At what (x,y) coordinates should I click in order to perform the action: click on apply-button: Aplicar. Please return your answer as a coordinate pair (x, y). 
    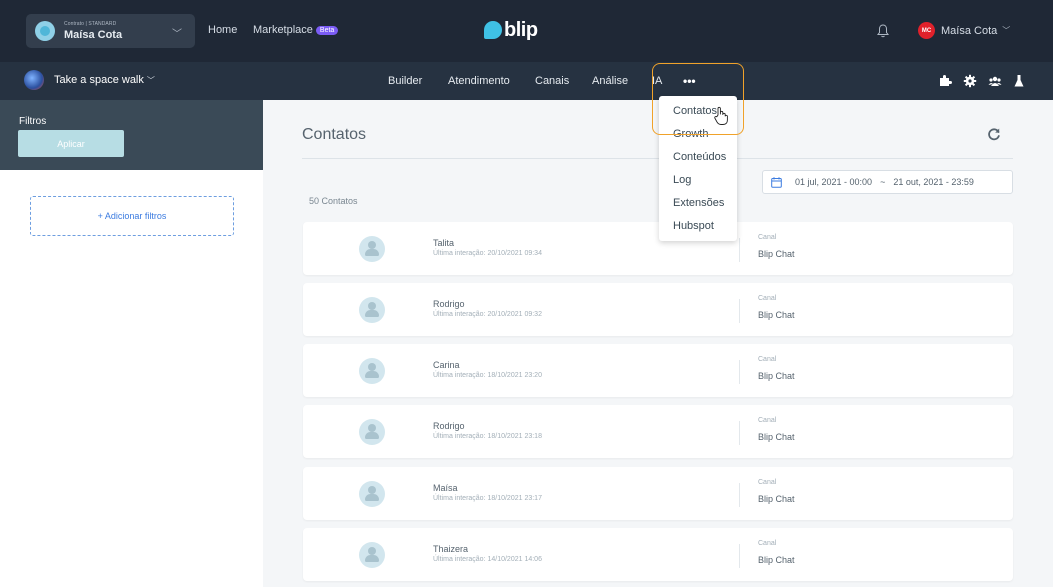
    Looking at the image, I should click on (71, 143).